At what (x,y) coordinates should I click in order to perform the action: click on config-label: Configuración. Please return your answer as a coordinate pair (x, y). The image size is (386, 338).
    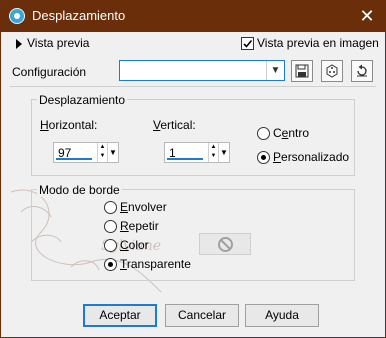
    Looking at the image, I should click on (49, 72).